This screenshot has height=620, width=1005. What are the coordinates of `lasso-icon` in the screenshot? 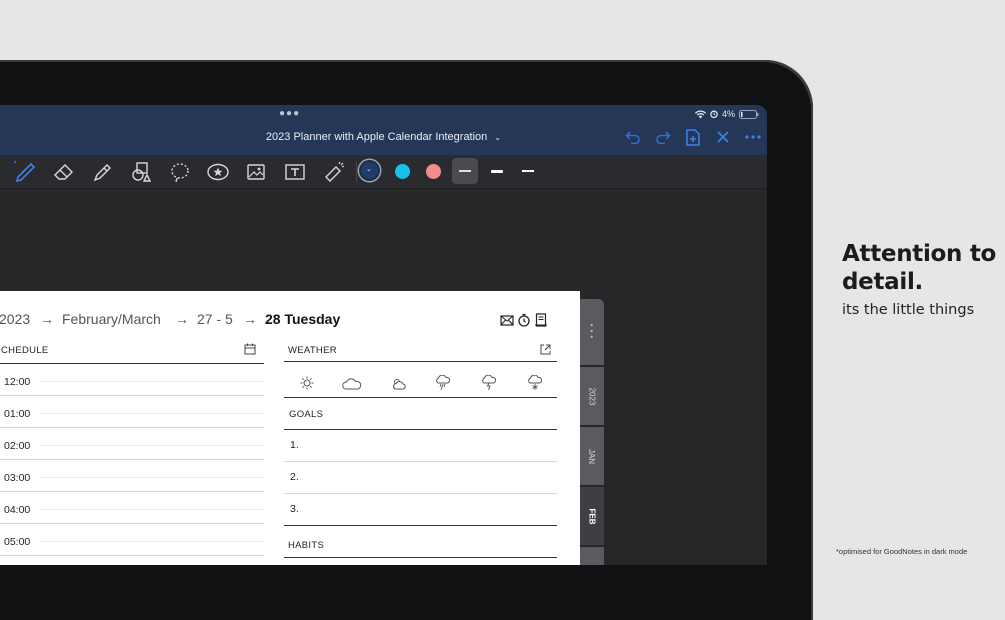 It's located at (180, 173).